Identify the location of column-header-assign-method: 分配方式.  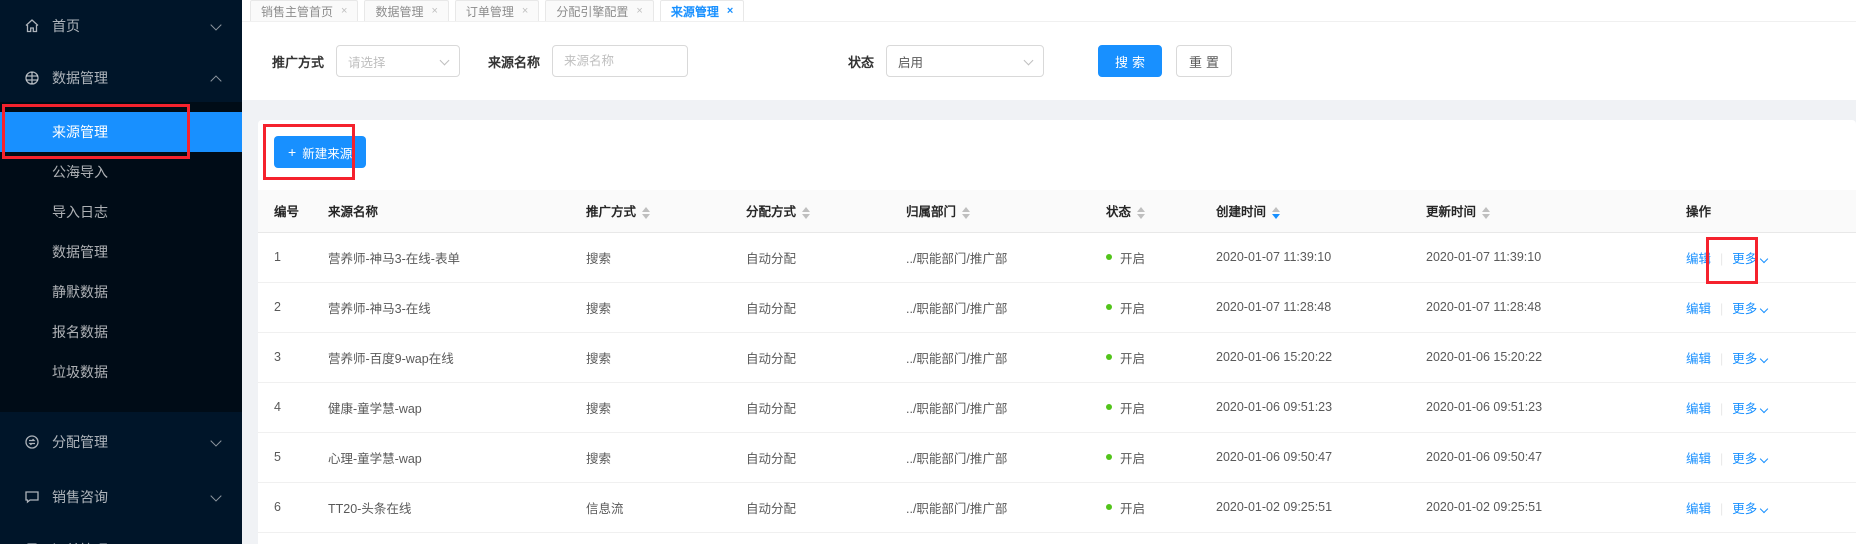
(810, 211).